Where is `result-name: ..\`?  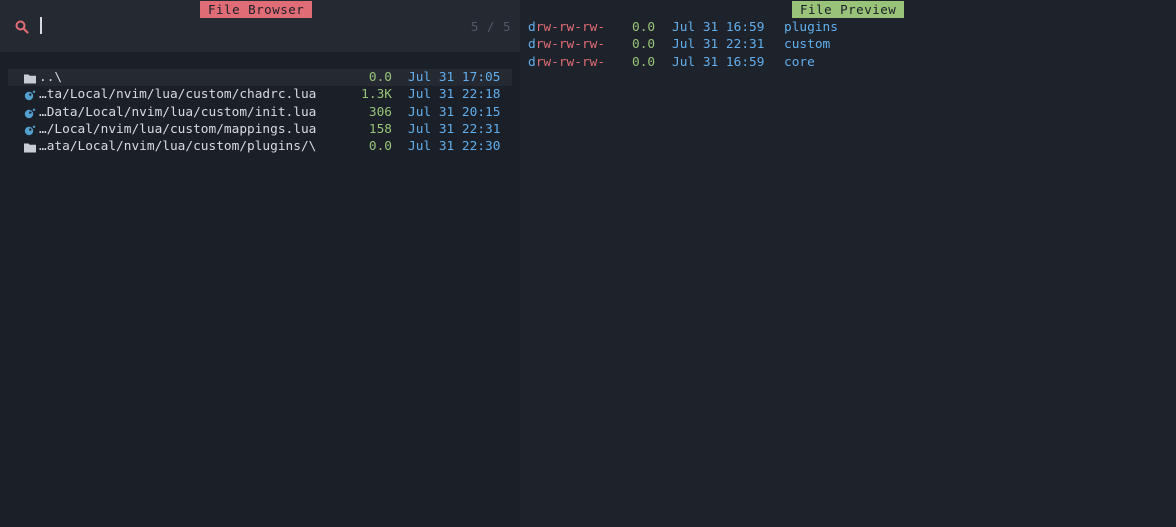
result-name: ..\ is located at coordinates (51, 77).